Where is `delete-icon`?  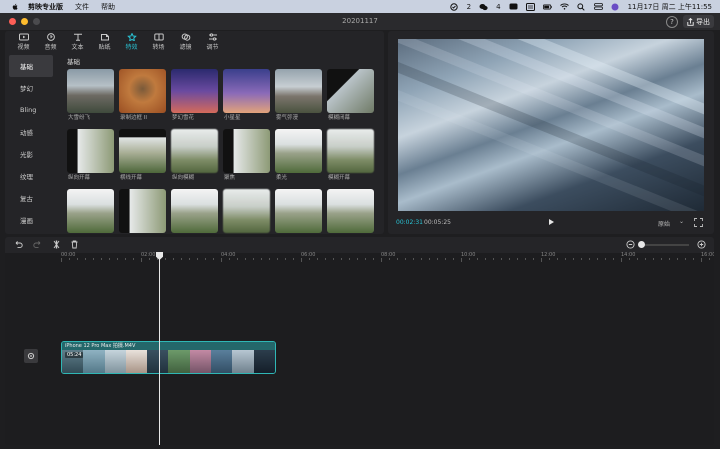 delete-icon is located at coordinates (74, 244).